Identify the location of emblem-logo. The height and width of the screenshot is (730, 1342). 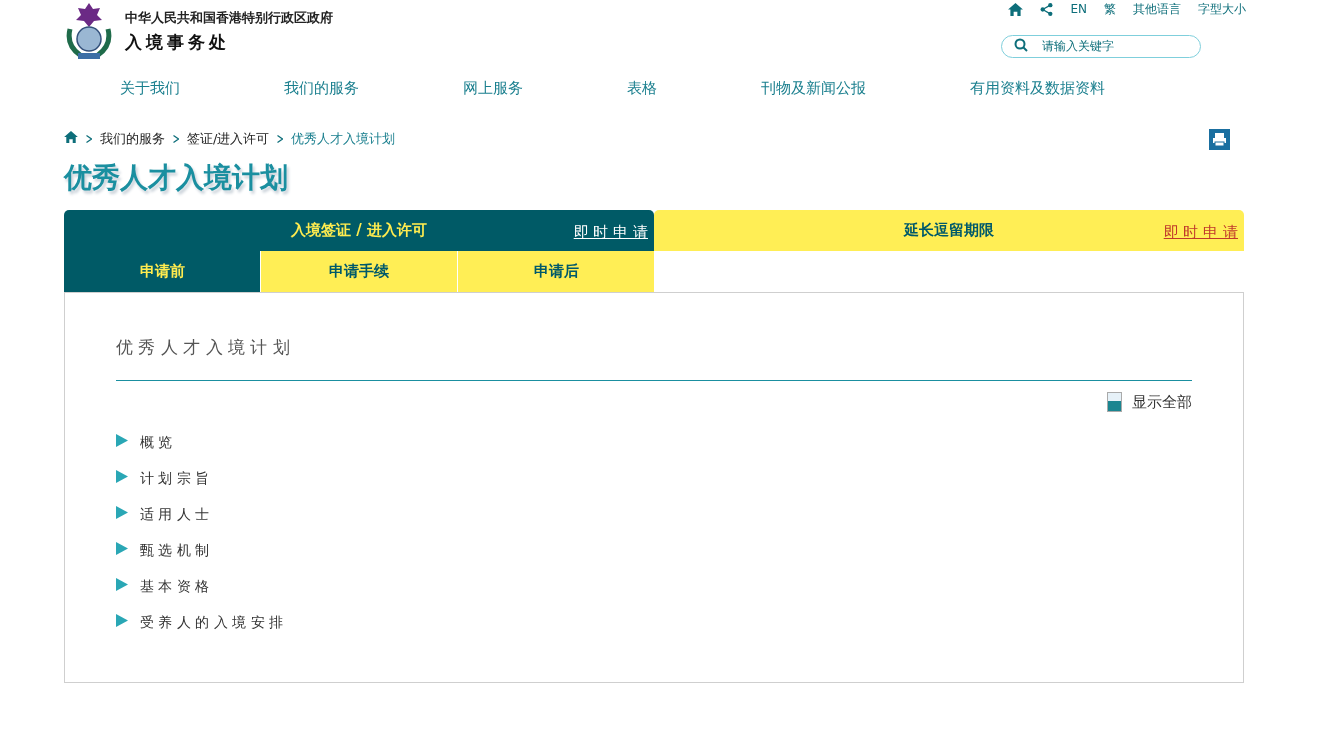
(89, 31).